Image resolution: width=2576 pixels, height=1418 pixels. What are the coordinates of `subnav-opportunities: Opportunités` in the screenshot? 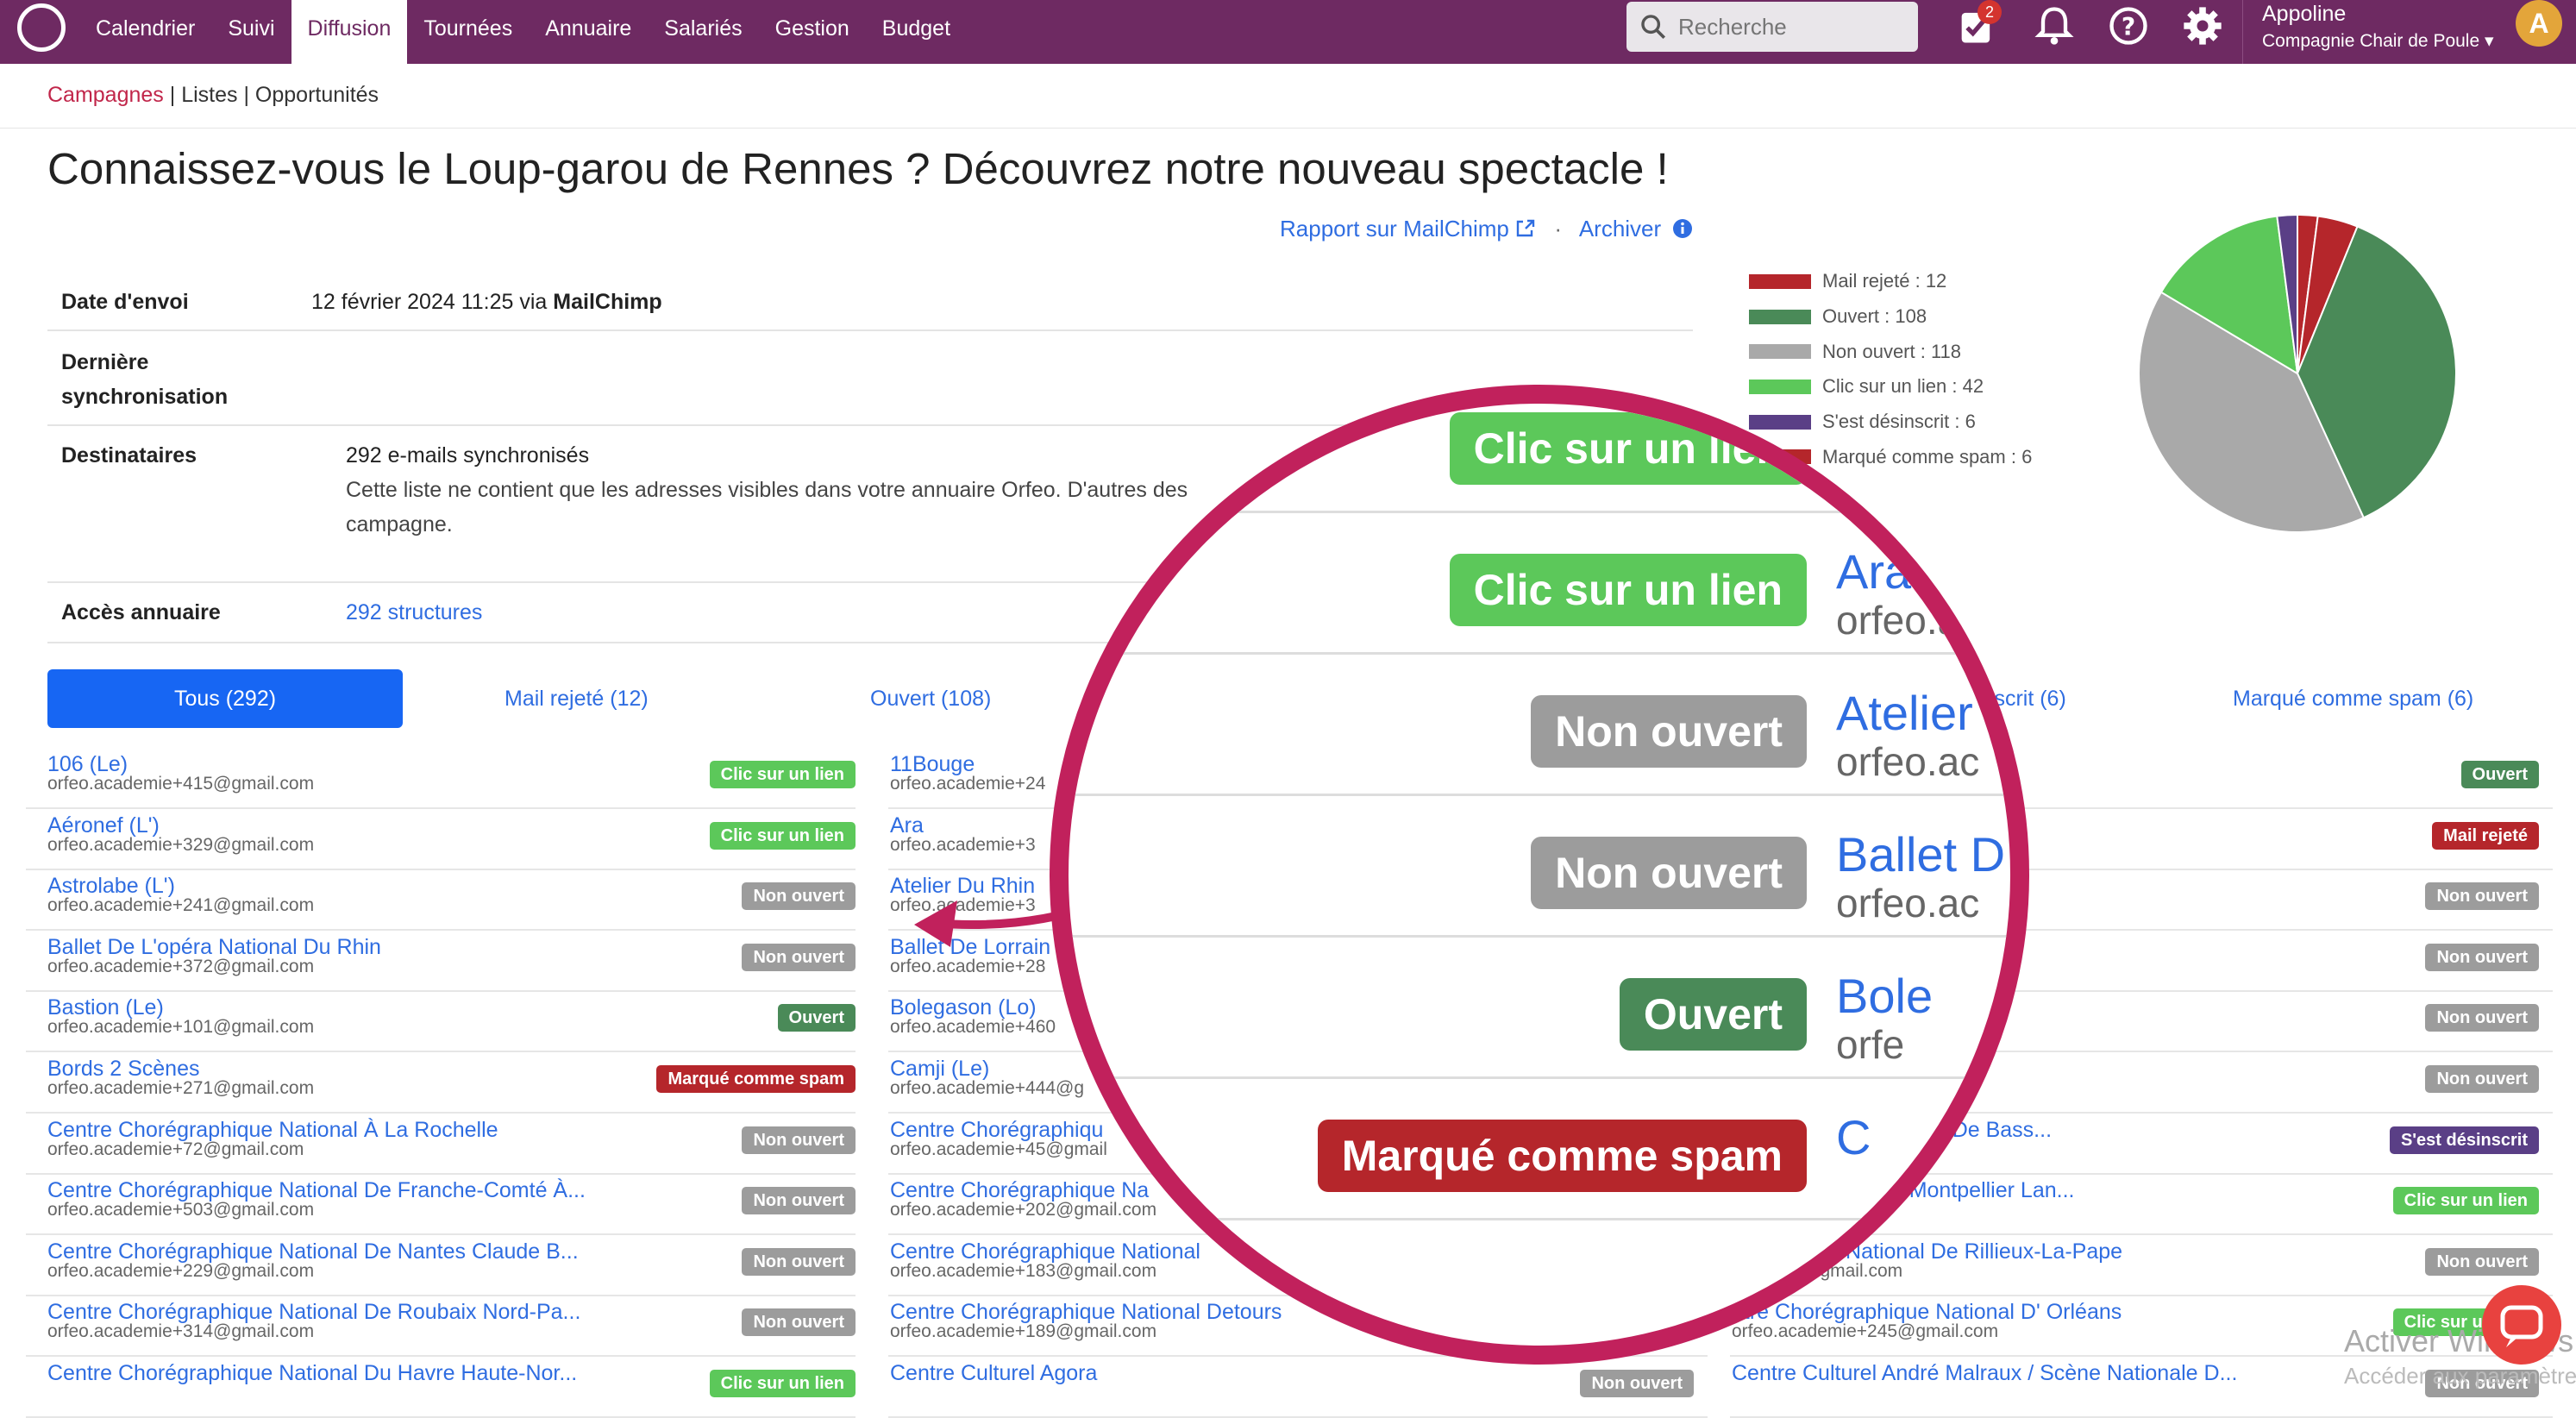 It's located at (317, 95).